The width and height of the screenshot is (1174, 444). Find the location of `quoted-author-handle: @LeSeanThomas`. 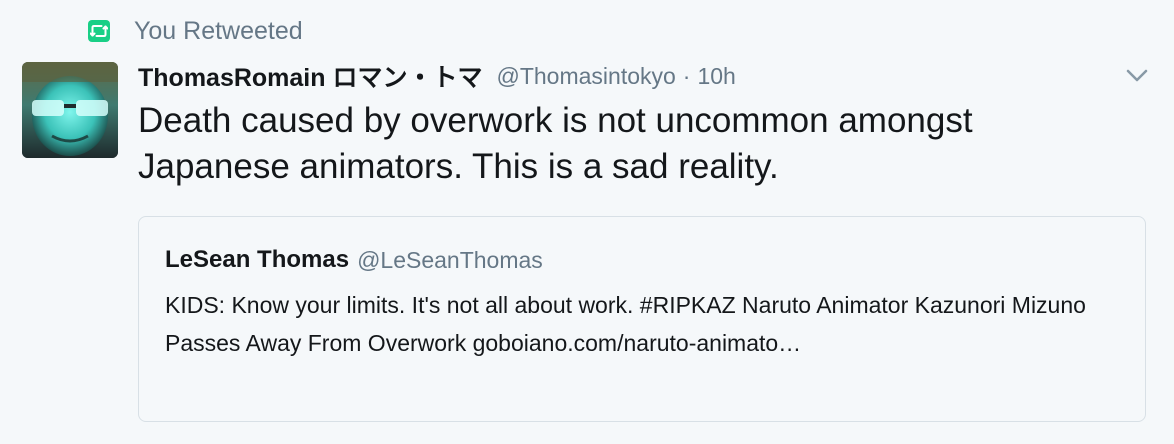

quoted-author-handle: @LeSeanThomas is located at coordinates (450, 259).